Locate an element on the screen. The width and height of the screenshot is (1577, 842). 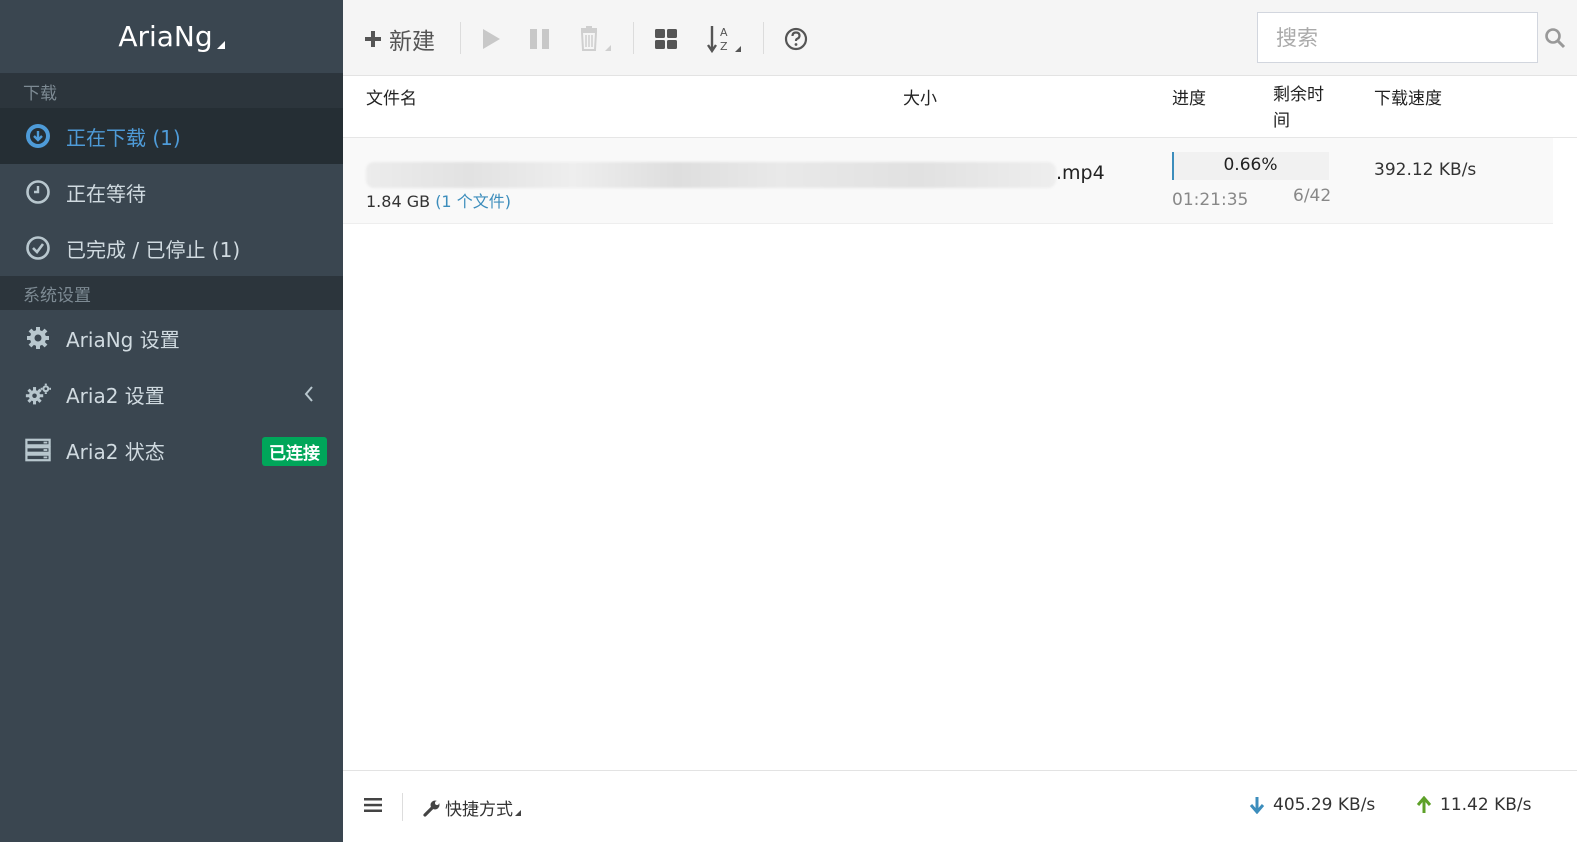
search-input is located at coordinates (1401, 37).